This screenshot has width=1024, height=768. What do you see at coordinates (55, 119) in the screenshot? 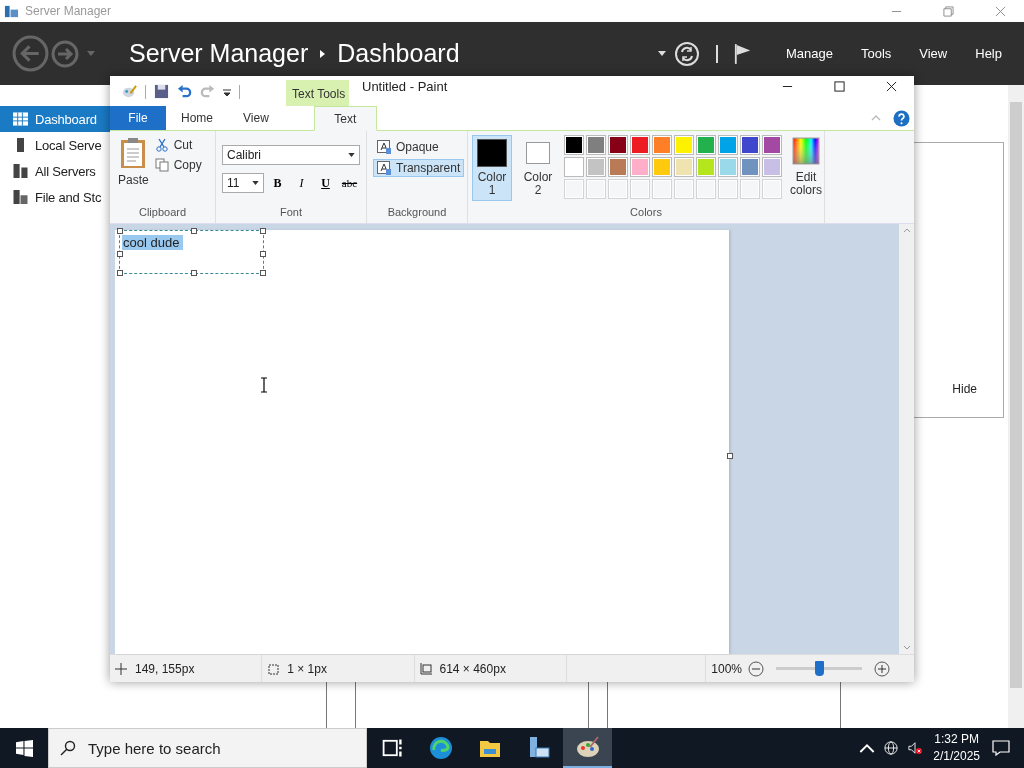
I see `sidebar-item: Dashboard` at bounding box center [55, 119].